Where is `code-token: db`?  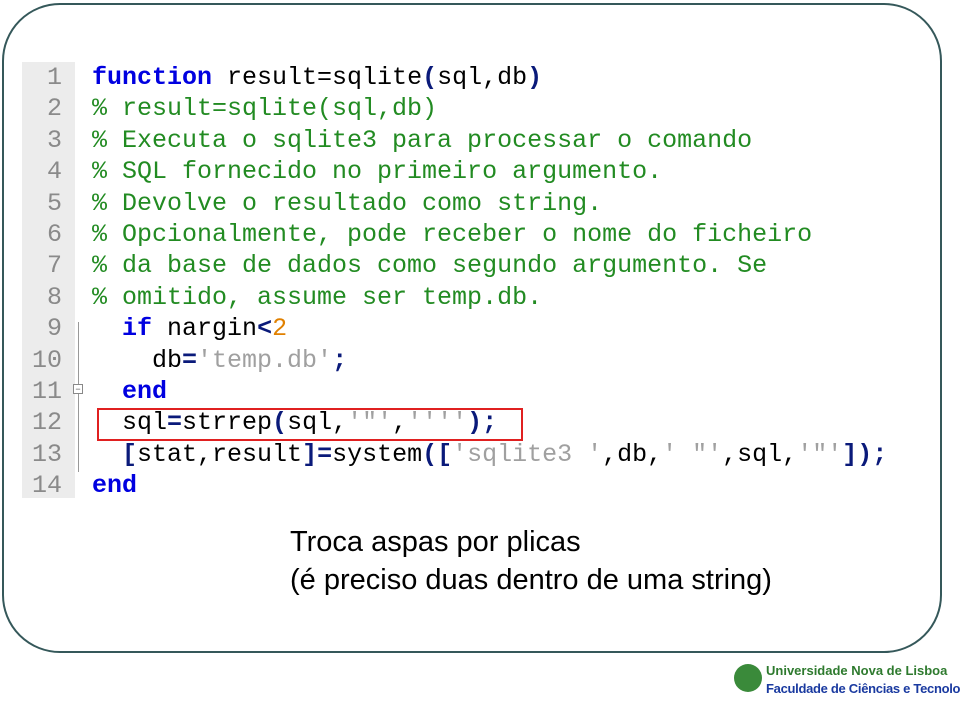
code-token: db is located at coordinates (137, 360).